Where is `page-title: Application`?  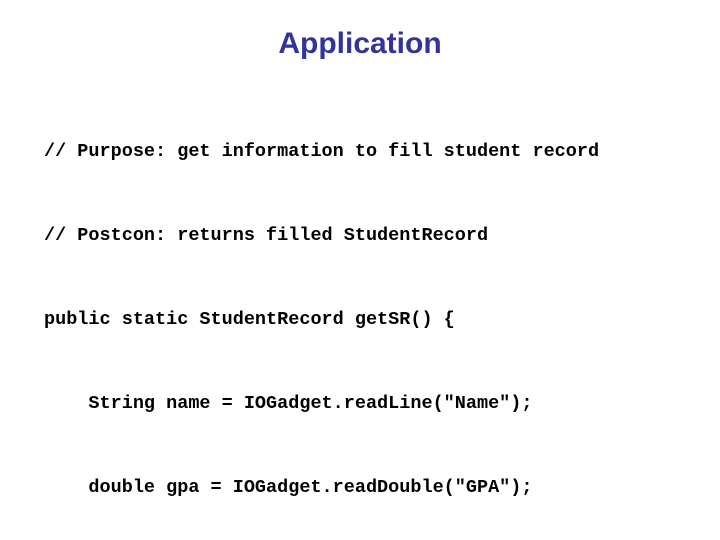 page-title: Application is located at coordinates (360, 43).